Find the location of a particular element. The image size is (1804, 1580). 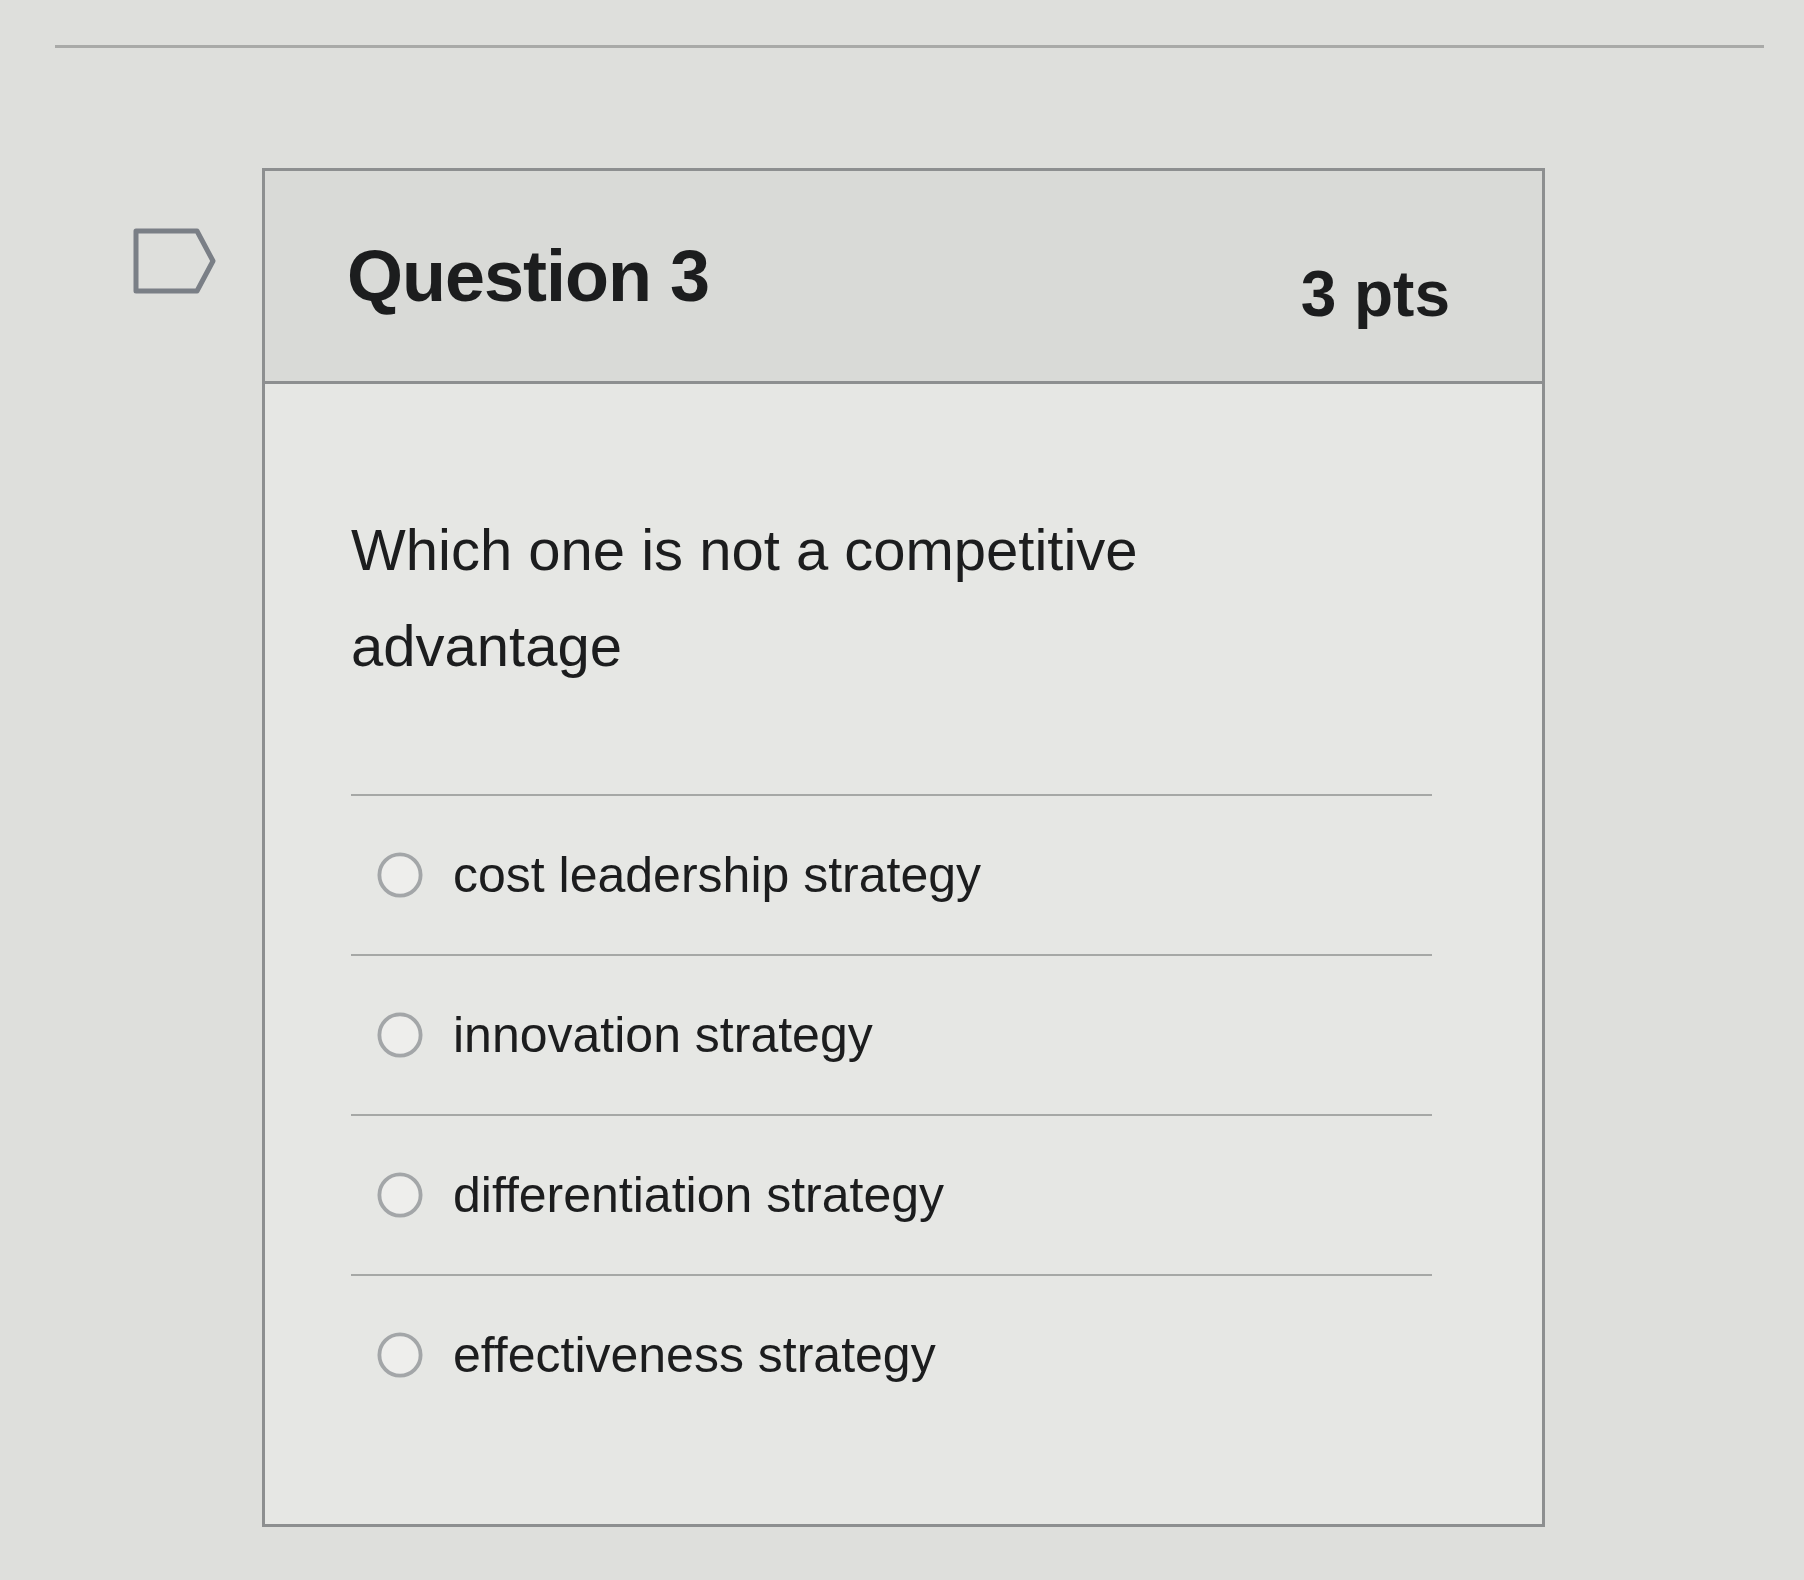

answer-label: effectiveness strategy is located at coordinates (694, 1355).